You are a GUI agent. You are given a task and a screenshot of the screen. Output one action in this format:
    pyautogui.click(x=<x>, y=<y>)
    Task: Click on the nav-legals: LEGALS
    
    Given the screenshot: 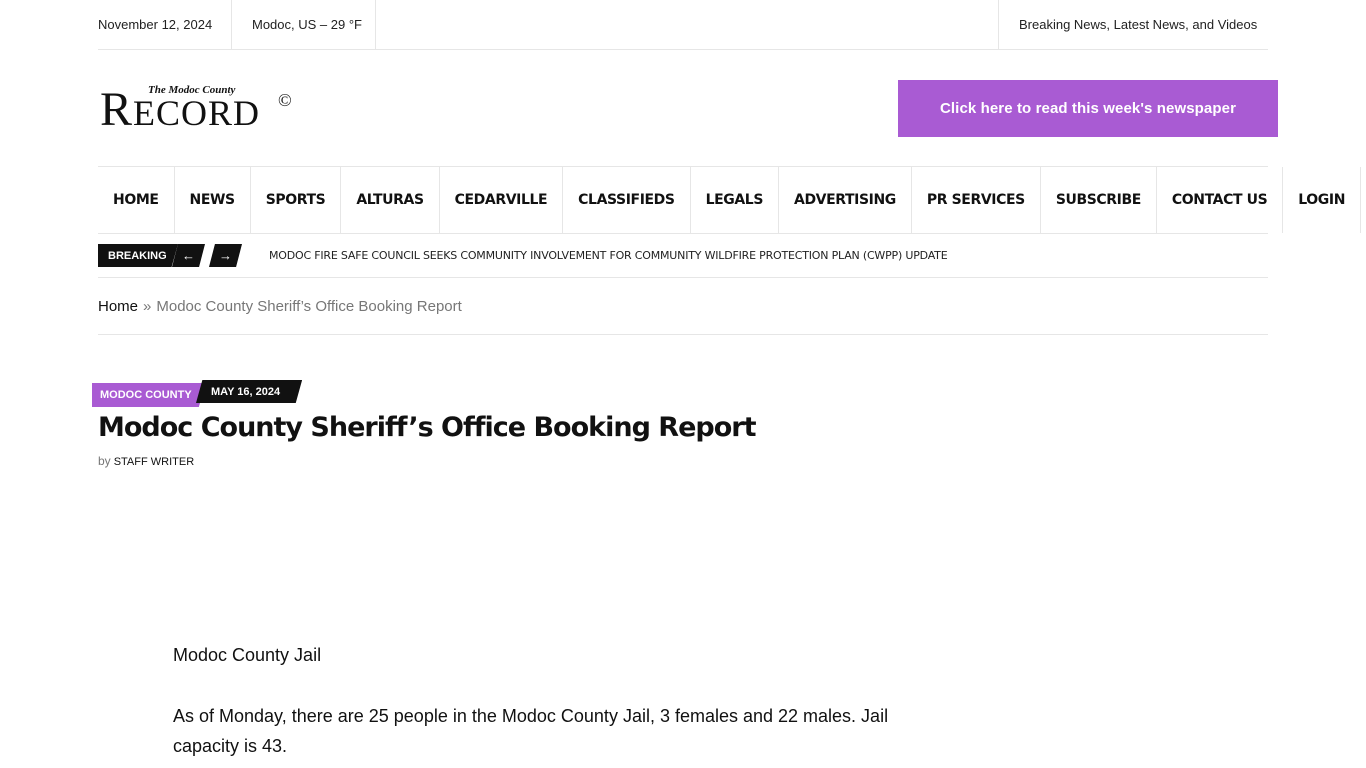 What is the action you would take?
    pyautogui.click(x=735, y=200)
    